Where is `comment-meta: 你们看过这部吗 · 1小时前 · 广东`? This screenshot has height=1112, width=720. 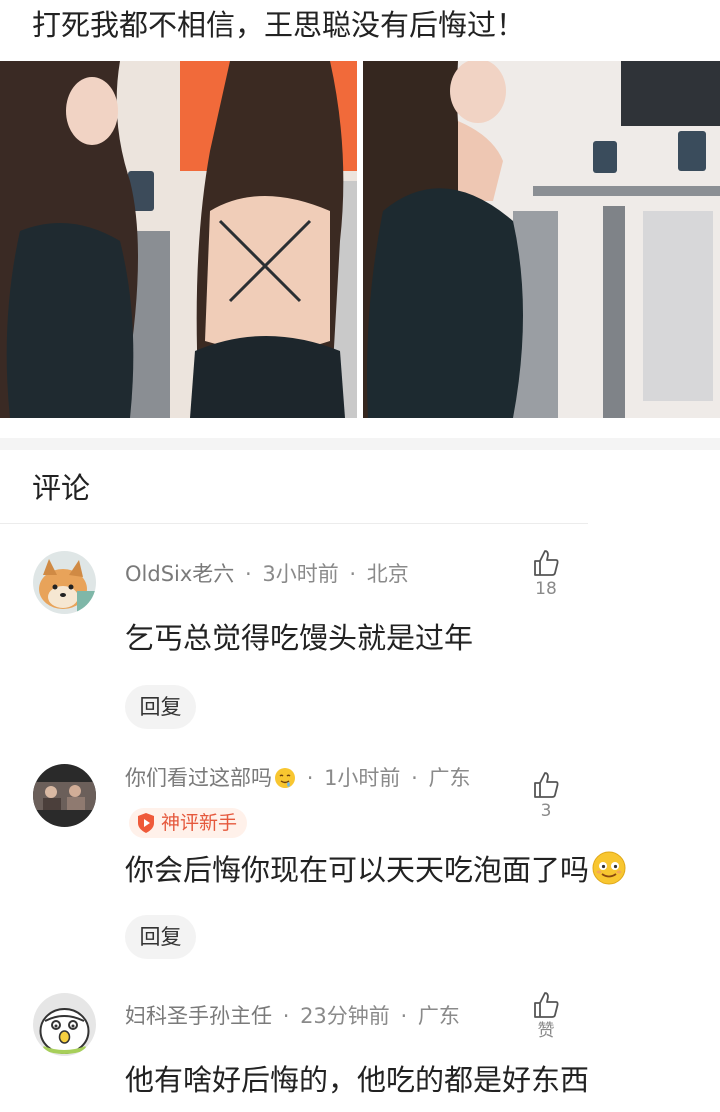
comment-meta: 你们看过这部吗 · 1小时前 · 广东 is located at coordinates (298, 778).